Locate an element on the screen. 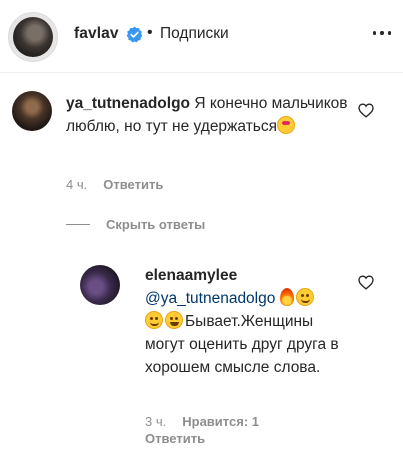  hide-replies-button: Скрыть ответы is located at coordinates (135, 224).